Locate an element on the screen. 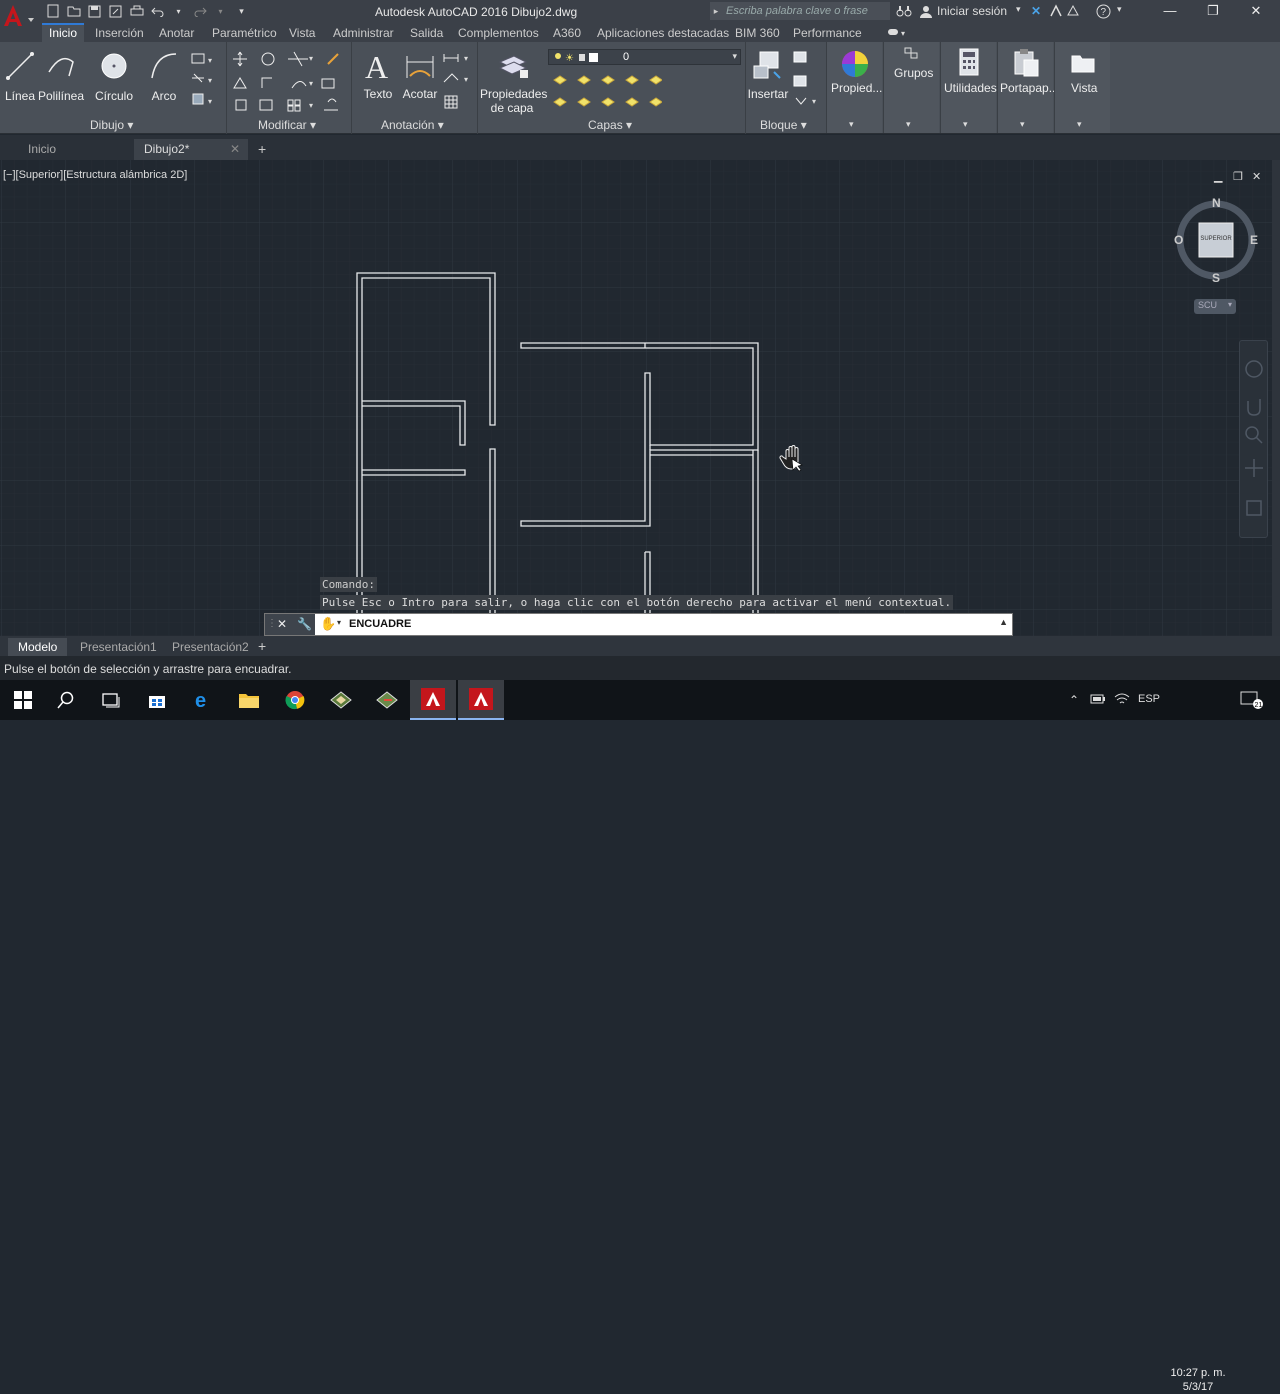 The height and width of the screenshot is (1394, 1280). new-file-icon is located at coordinates (52, 11).